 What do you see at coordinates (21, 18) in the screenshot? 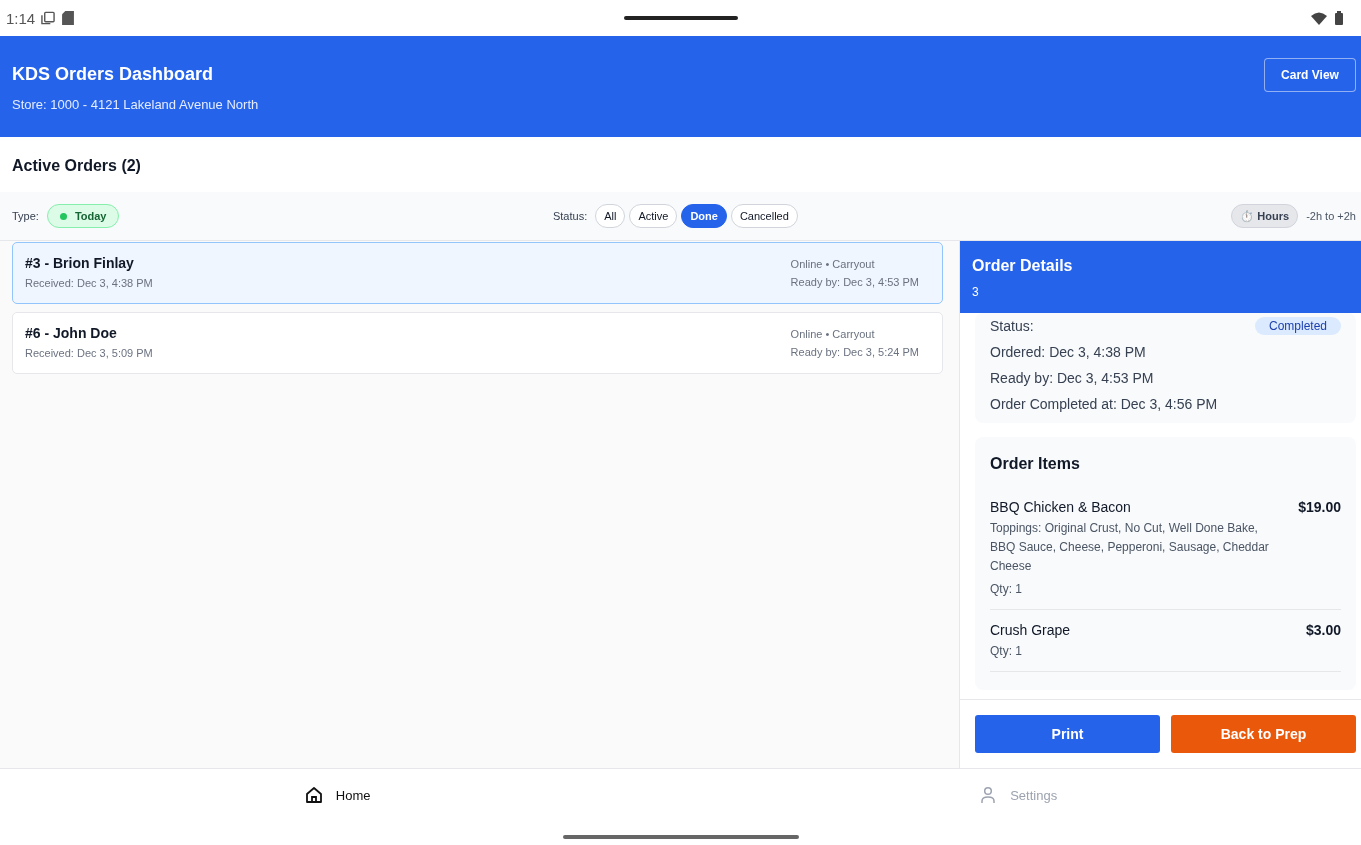
I see `clock-time: 1:14` at bounding box center [21, 18].